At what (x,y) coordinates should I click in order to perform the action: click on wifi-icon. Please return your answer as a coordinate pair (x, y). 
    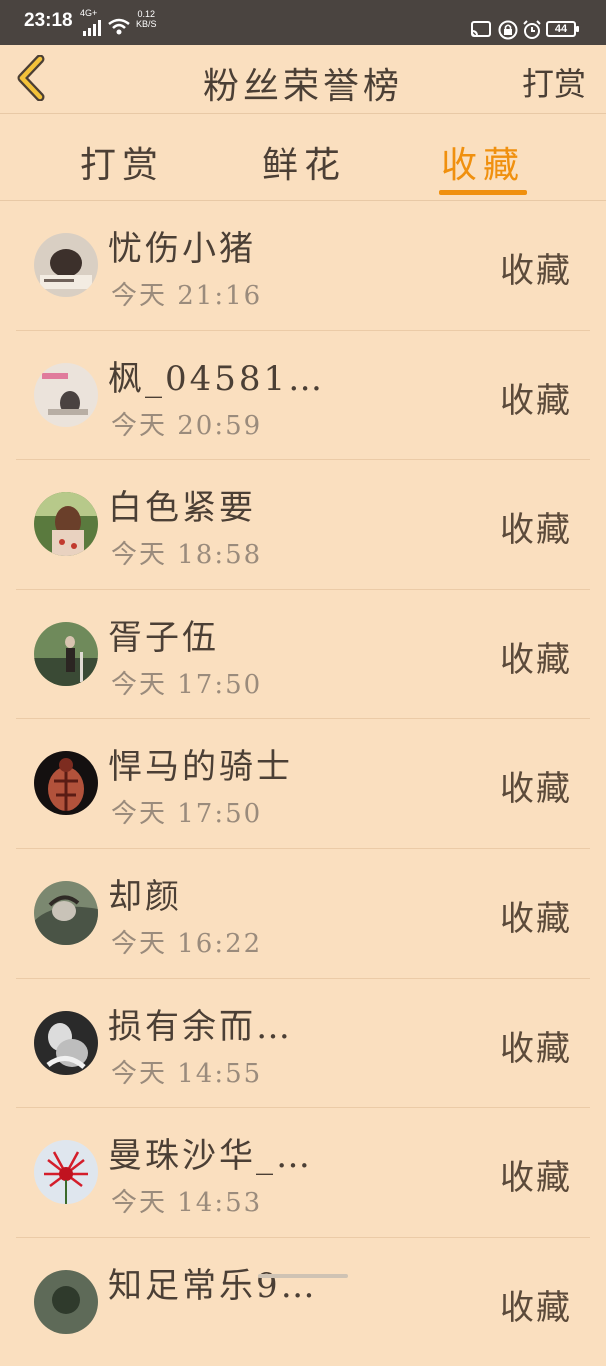
    Looking at the image, I should click on (119, 26).